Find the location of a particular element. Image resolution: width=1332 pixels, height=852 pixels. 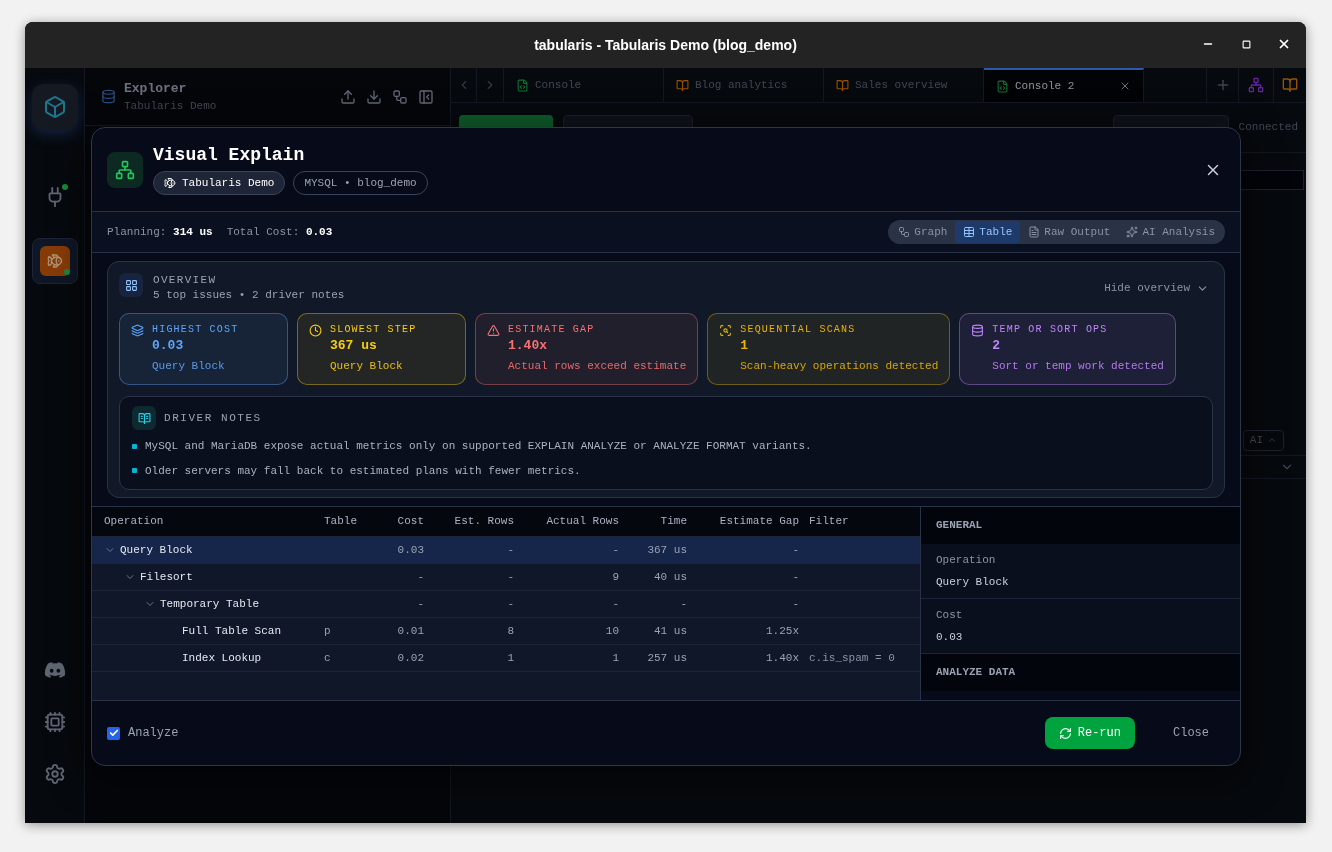

est-rows-cell-text: 8 is located at coordinates (510, 631).